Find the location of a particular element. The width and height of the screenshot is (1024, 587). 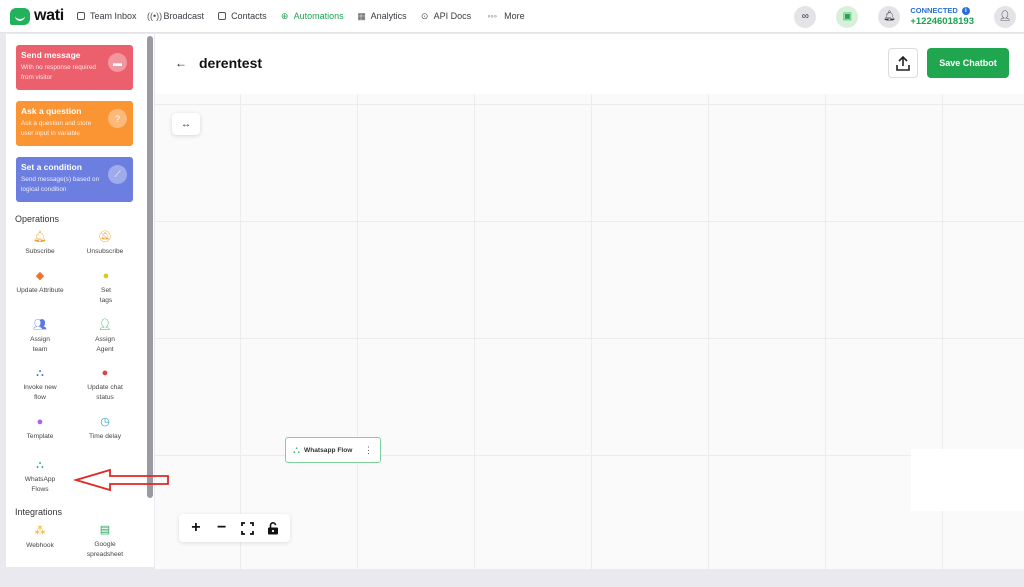

chat-status-icon: ● is located at coordinates (105, 373).